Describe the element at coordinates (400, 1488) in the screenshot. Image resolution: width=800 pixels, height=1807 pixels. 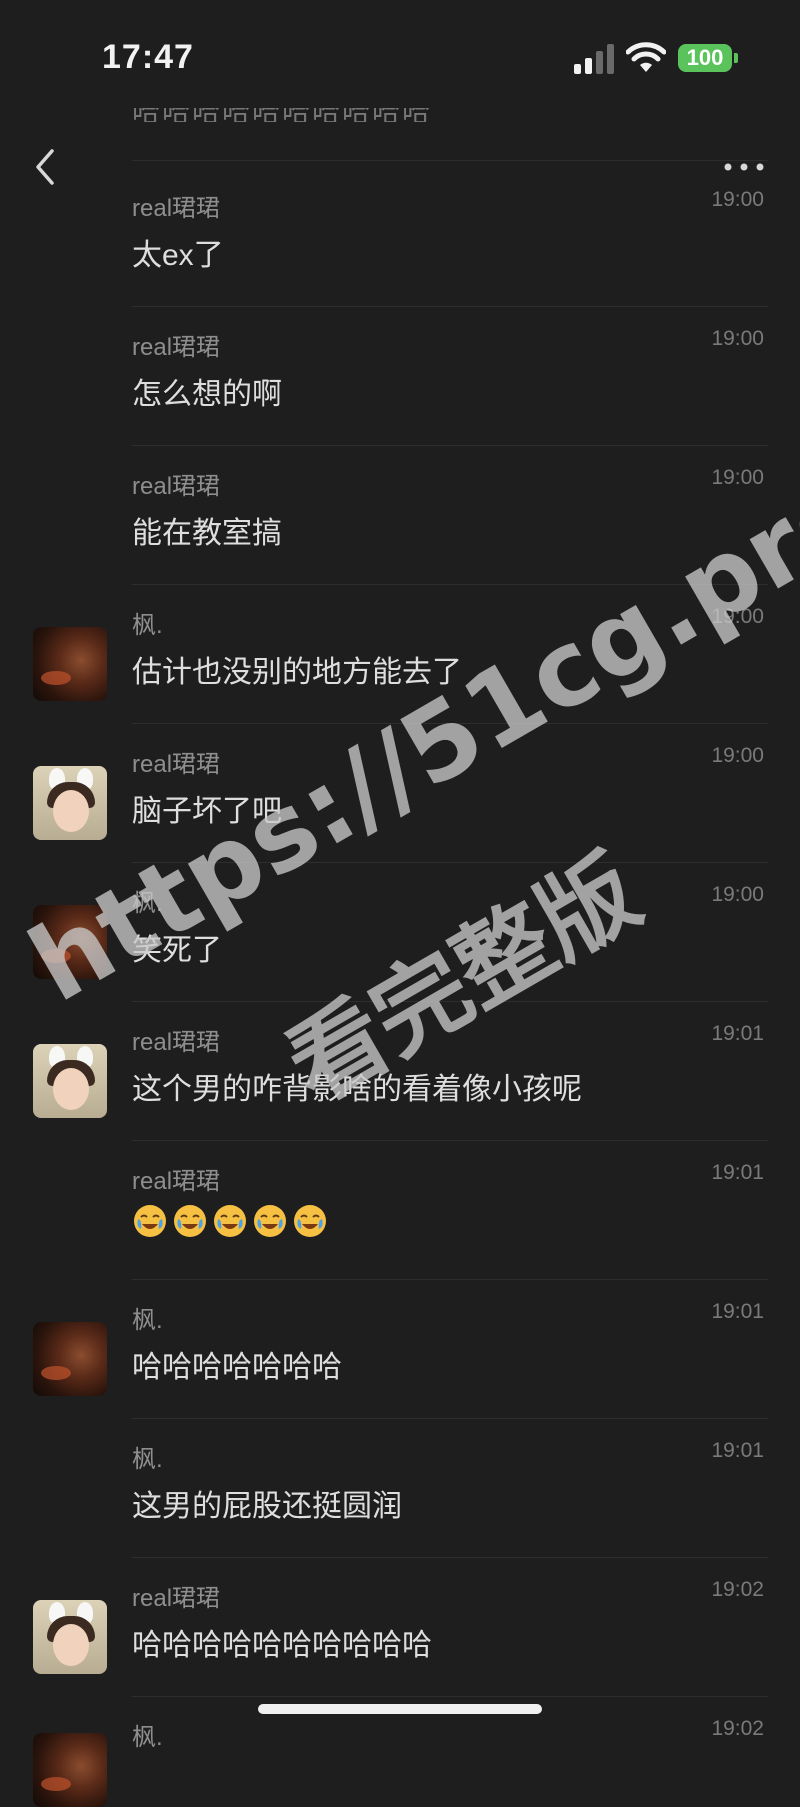
I see `chat-message: 枫. 19:01 这男的屁股还挺圆润` at that location.